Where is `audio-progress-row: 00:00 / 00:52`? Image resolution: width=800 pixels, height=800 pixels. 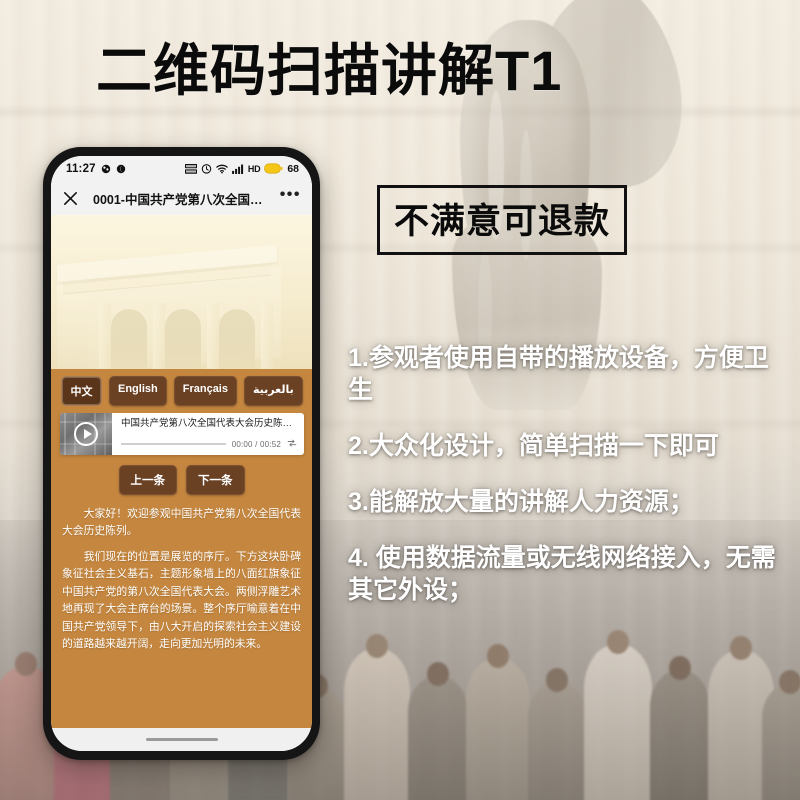
audio-progress-row: 00:00 / 00:52 is located at coordinates (209, 444).